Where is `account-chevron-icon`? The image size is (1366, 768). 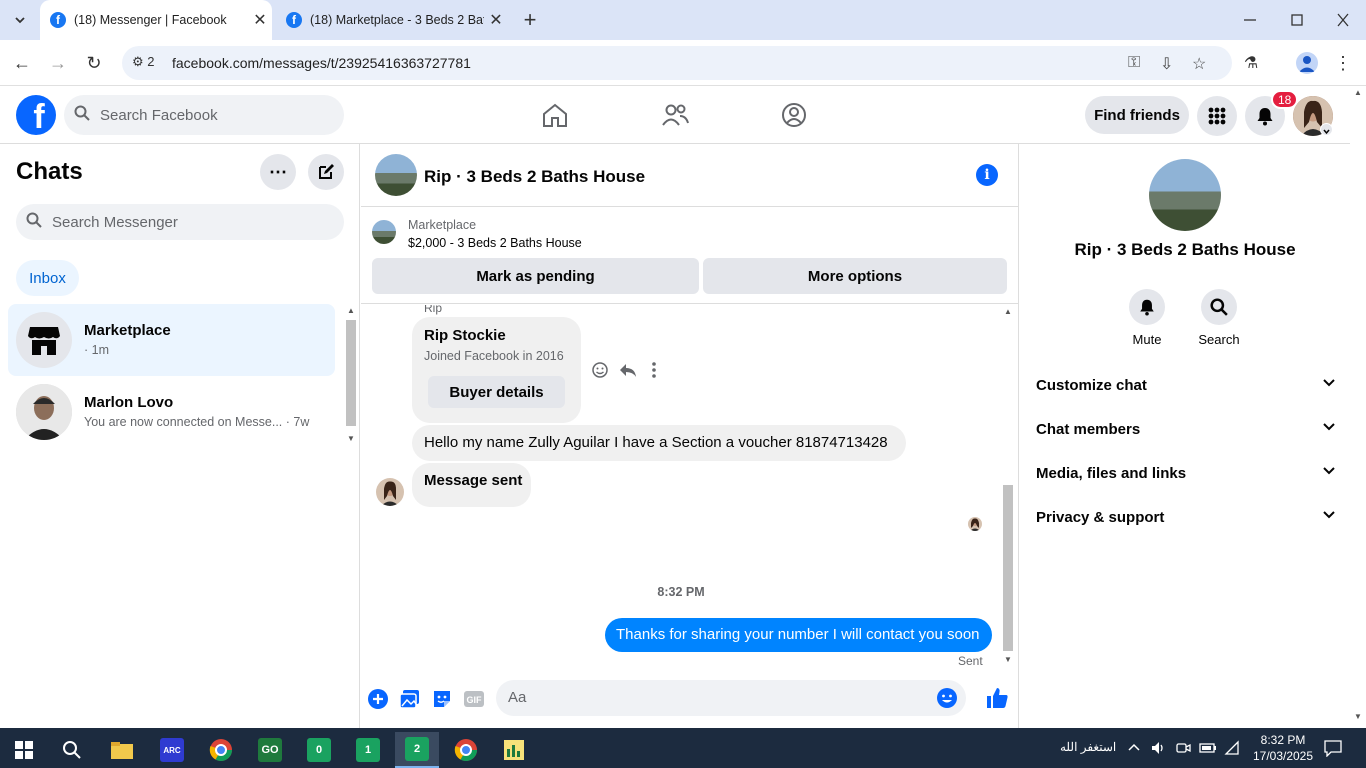
account-chevron-icon is located at coordinates (1326, 129).